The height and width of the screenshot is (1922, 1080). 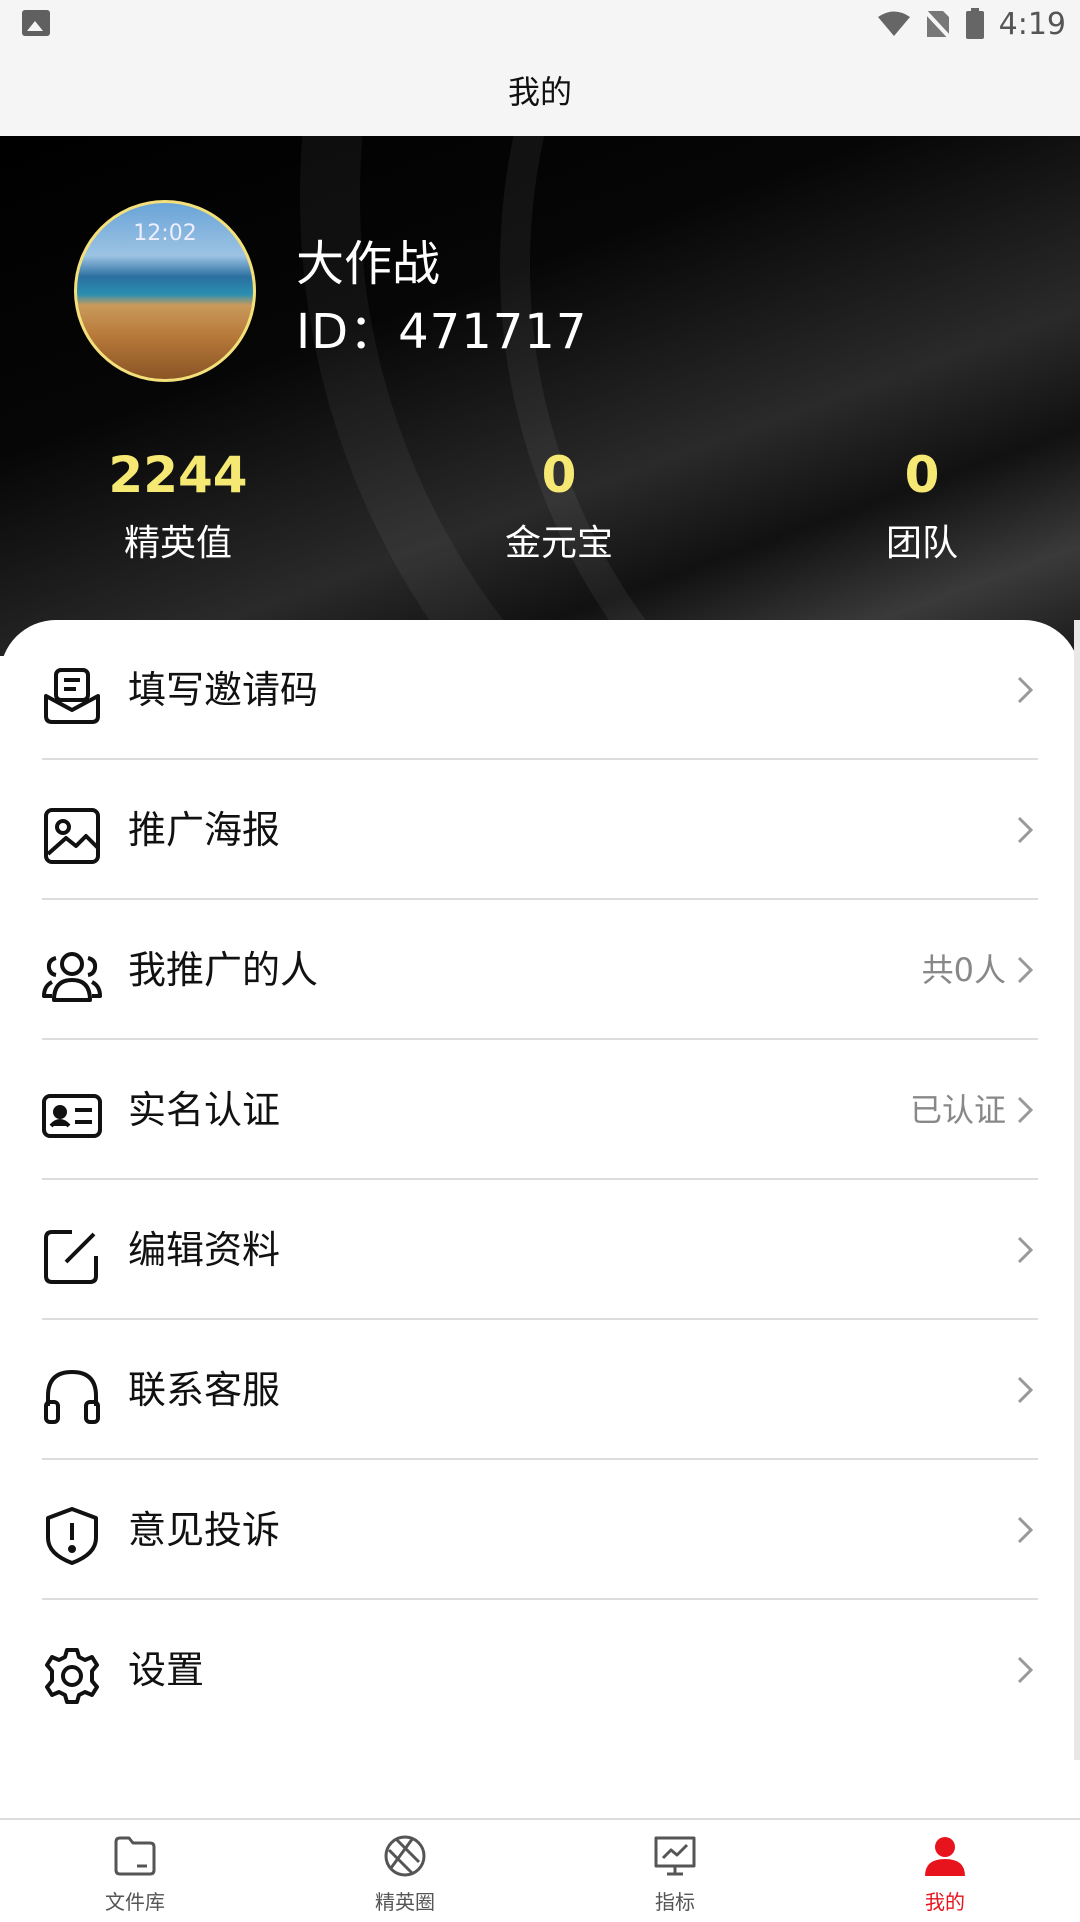 I want to click on nav-tab-indicators: 指标, so click(x=675, y=1871).